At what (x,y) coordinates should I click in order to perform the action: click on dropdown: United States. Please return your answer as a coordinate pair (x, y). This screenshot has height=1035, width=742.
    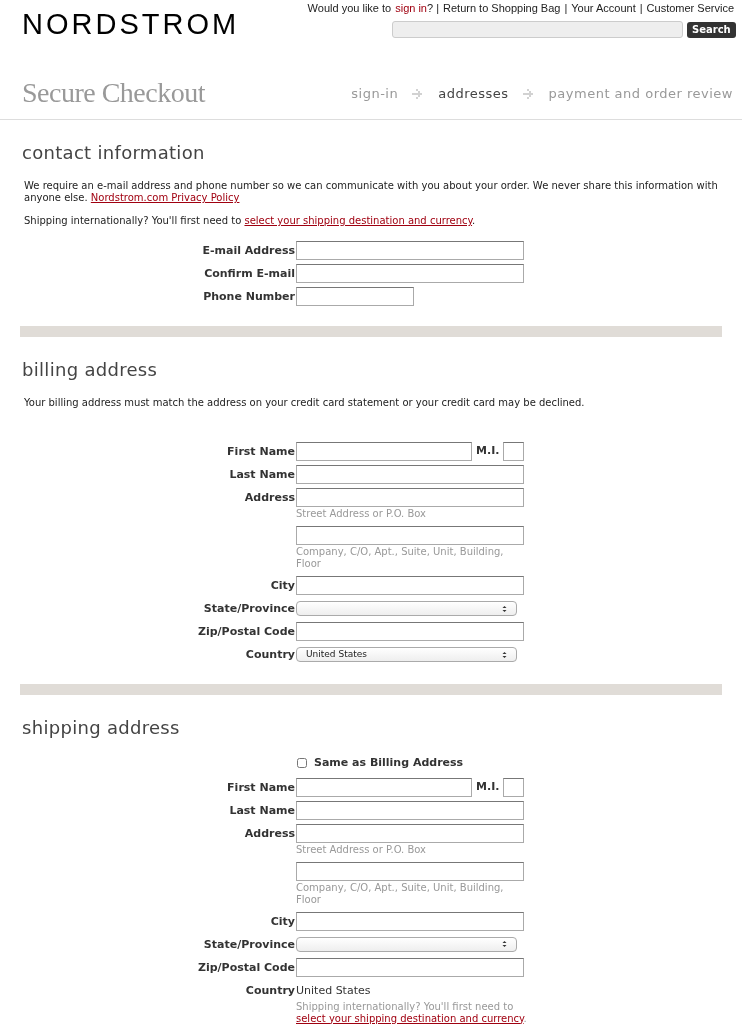
    Looking at the image, I should click on (406, 654).